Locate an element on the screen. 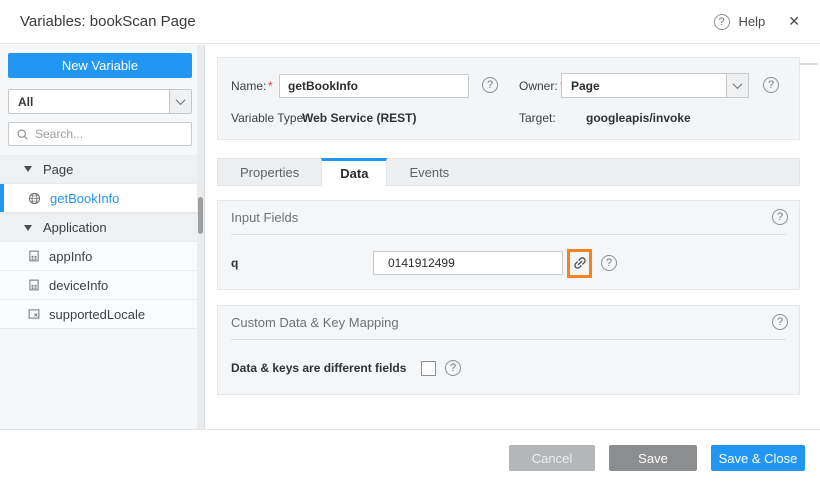 The image size is (820, 486). field-value-input is located at coordinates (468, 263).